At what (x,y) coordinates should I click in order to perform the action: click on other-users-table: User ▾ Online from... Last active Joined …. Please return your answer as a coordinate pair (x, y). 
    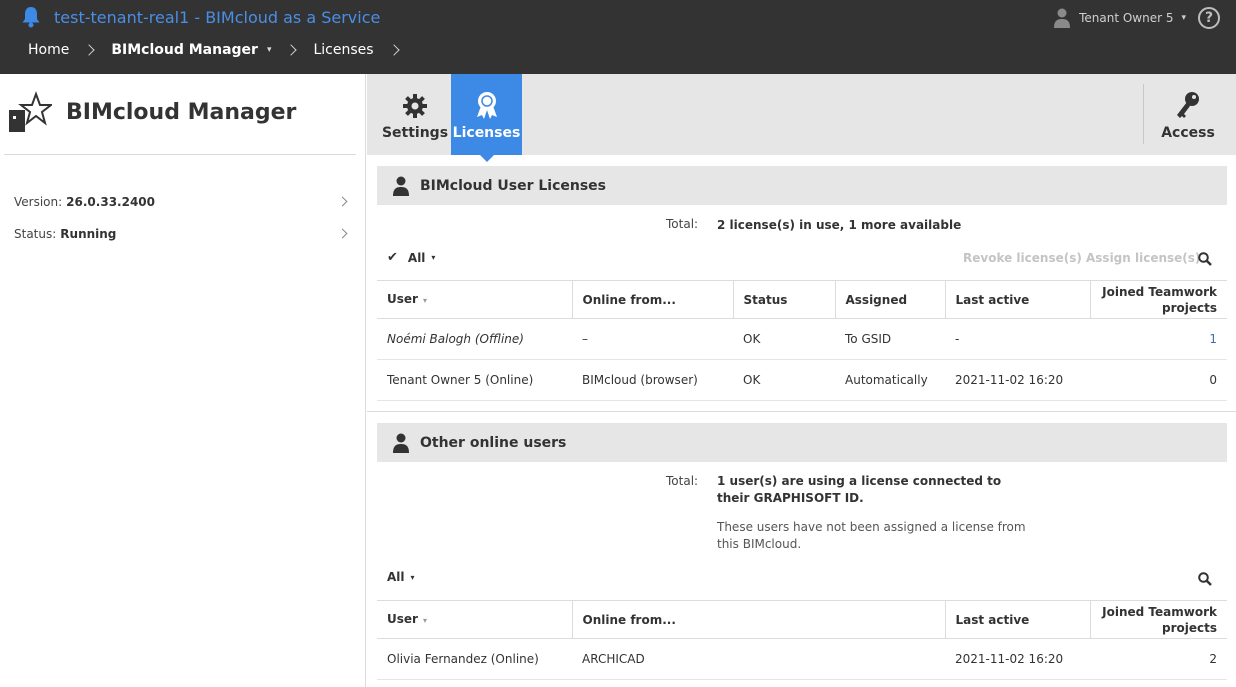
    Looking at the image, I should click on (802, 640).